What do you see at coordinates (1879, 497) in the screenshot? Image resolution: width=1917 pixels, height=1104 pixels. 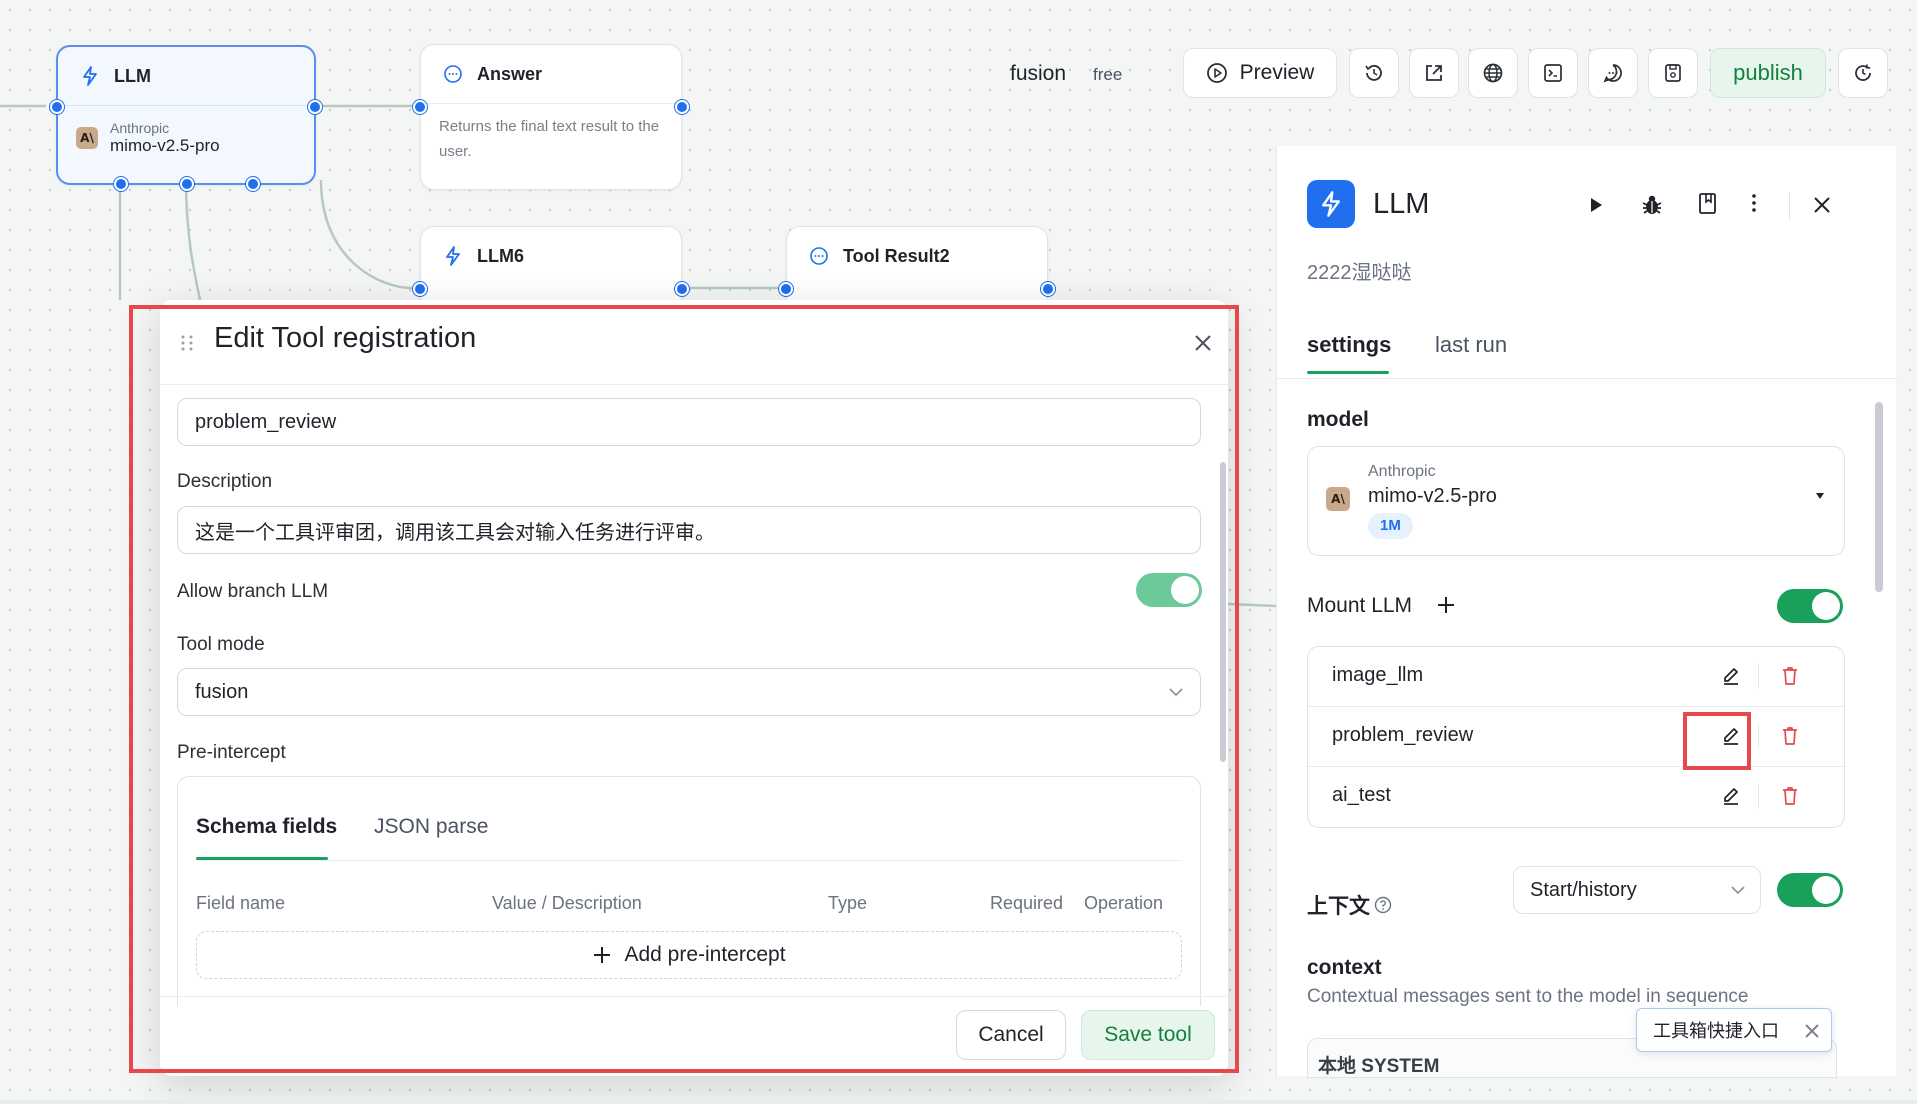 I see `scrollbar-thumb` at bounding box center [1879, 497].